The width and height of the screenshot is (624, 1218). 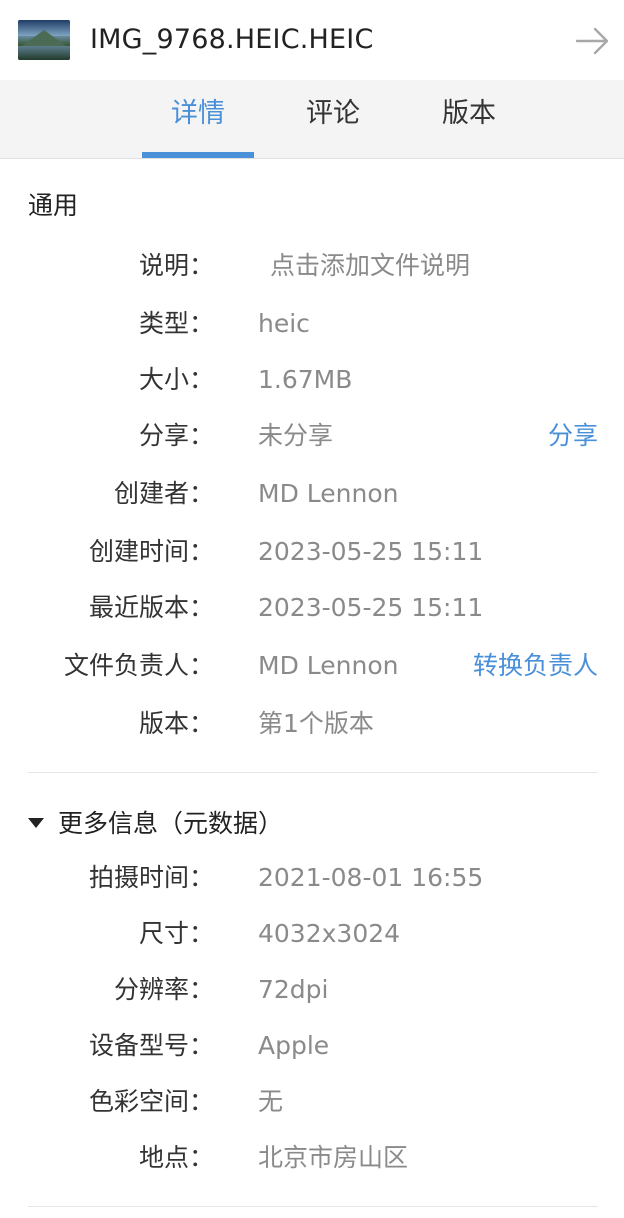 What do you see at coordinates (232, 39) in the screenshot?
I see `file-name: IMG_9768.HEIC.HEIC` at bounding box center [232, 39].